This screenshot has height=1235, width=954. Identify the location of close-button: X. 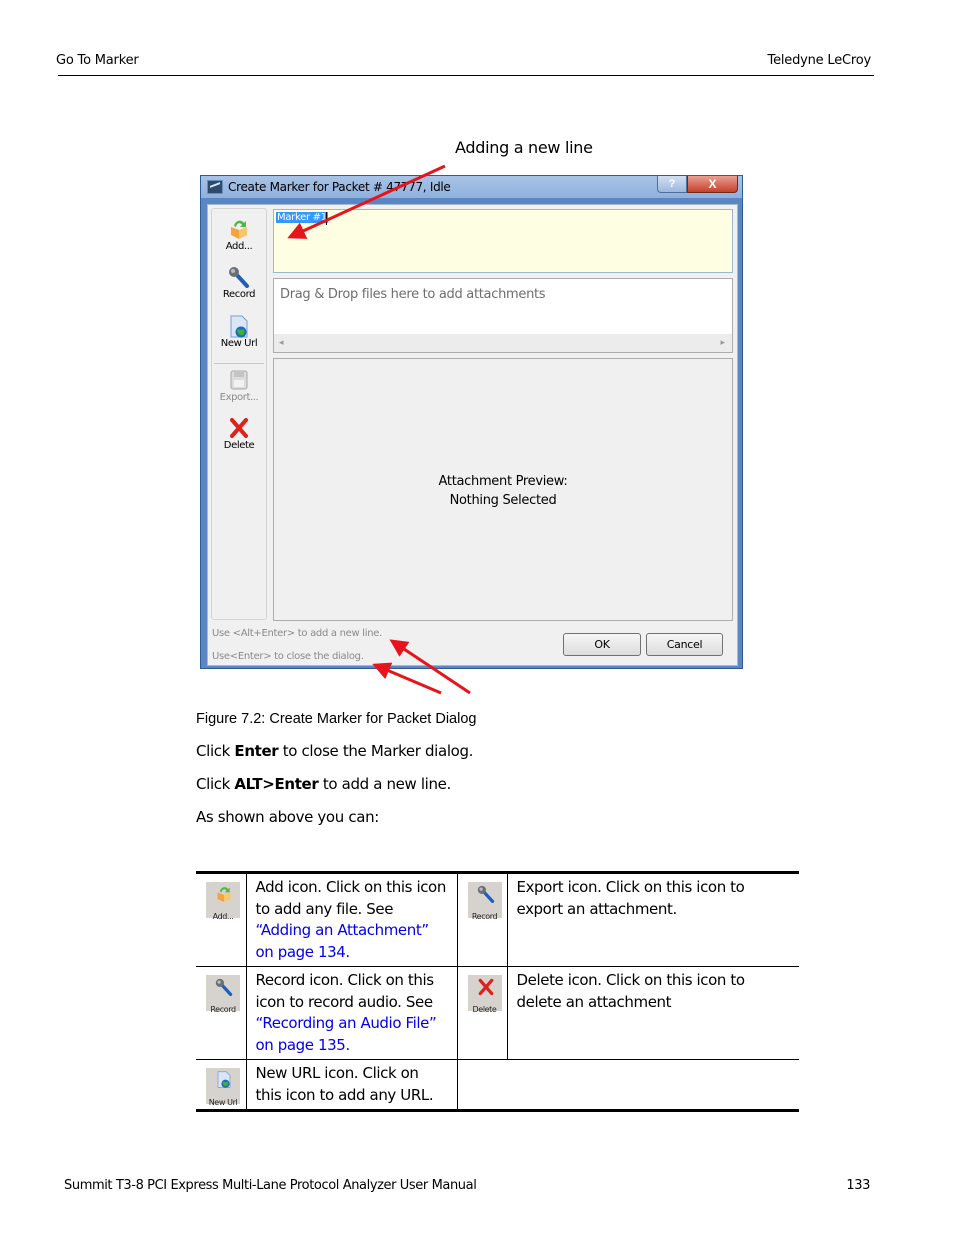
(712, 184).